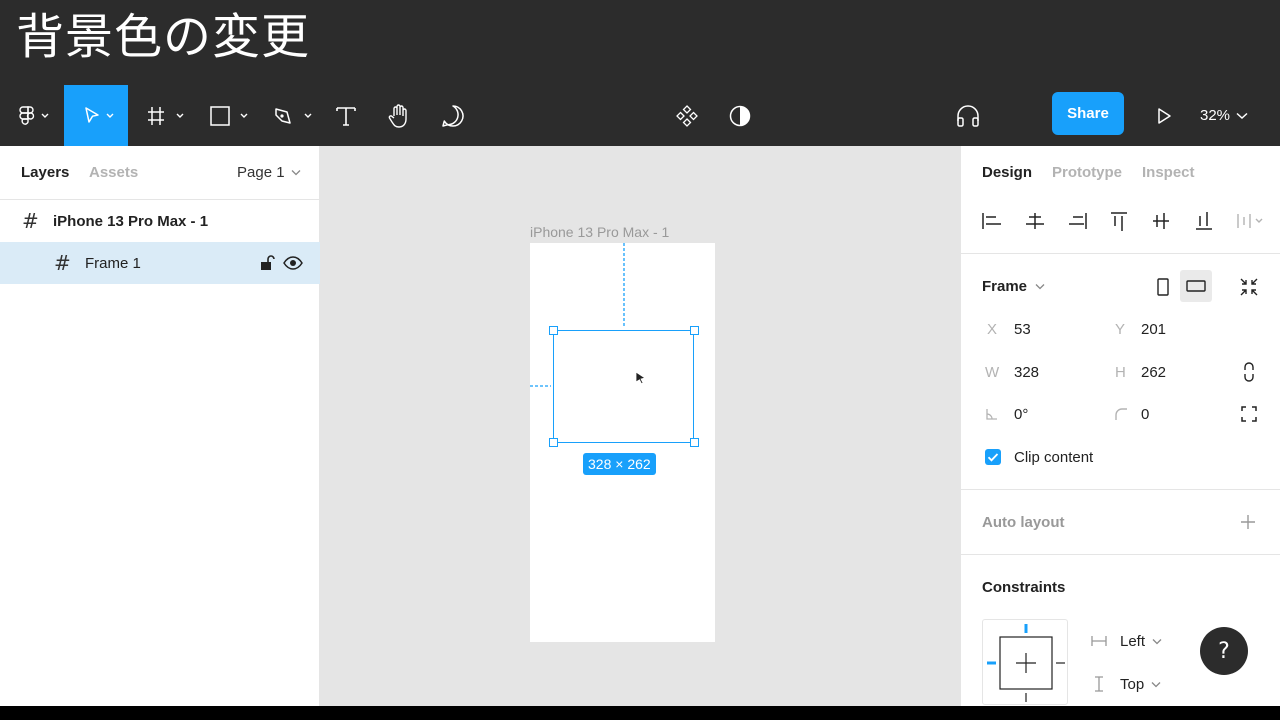 Image resolution: width=1280 pixels, height=720 pixels. I want to click on headphones-icon, so click(968, 115).